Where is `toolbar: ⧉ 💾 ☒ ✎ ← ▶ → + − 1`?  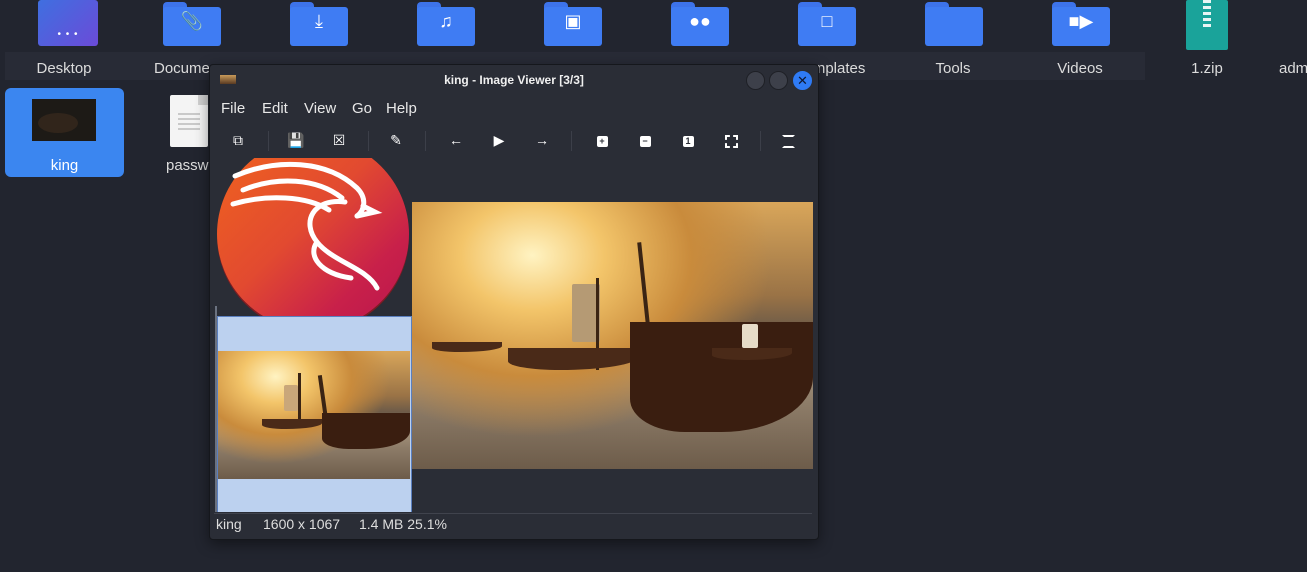 toolbar: ⧉ 💾 ☒ ✎ ← ▶ → + − 1 is located at coordinates (514, 141).